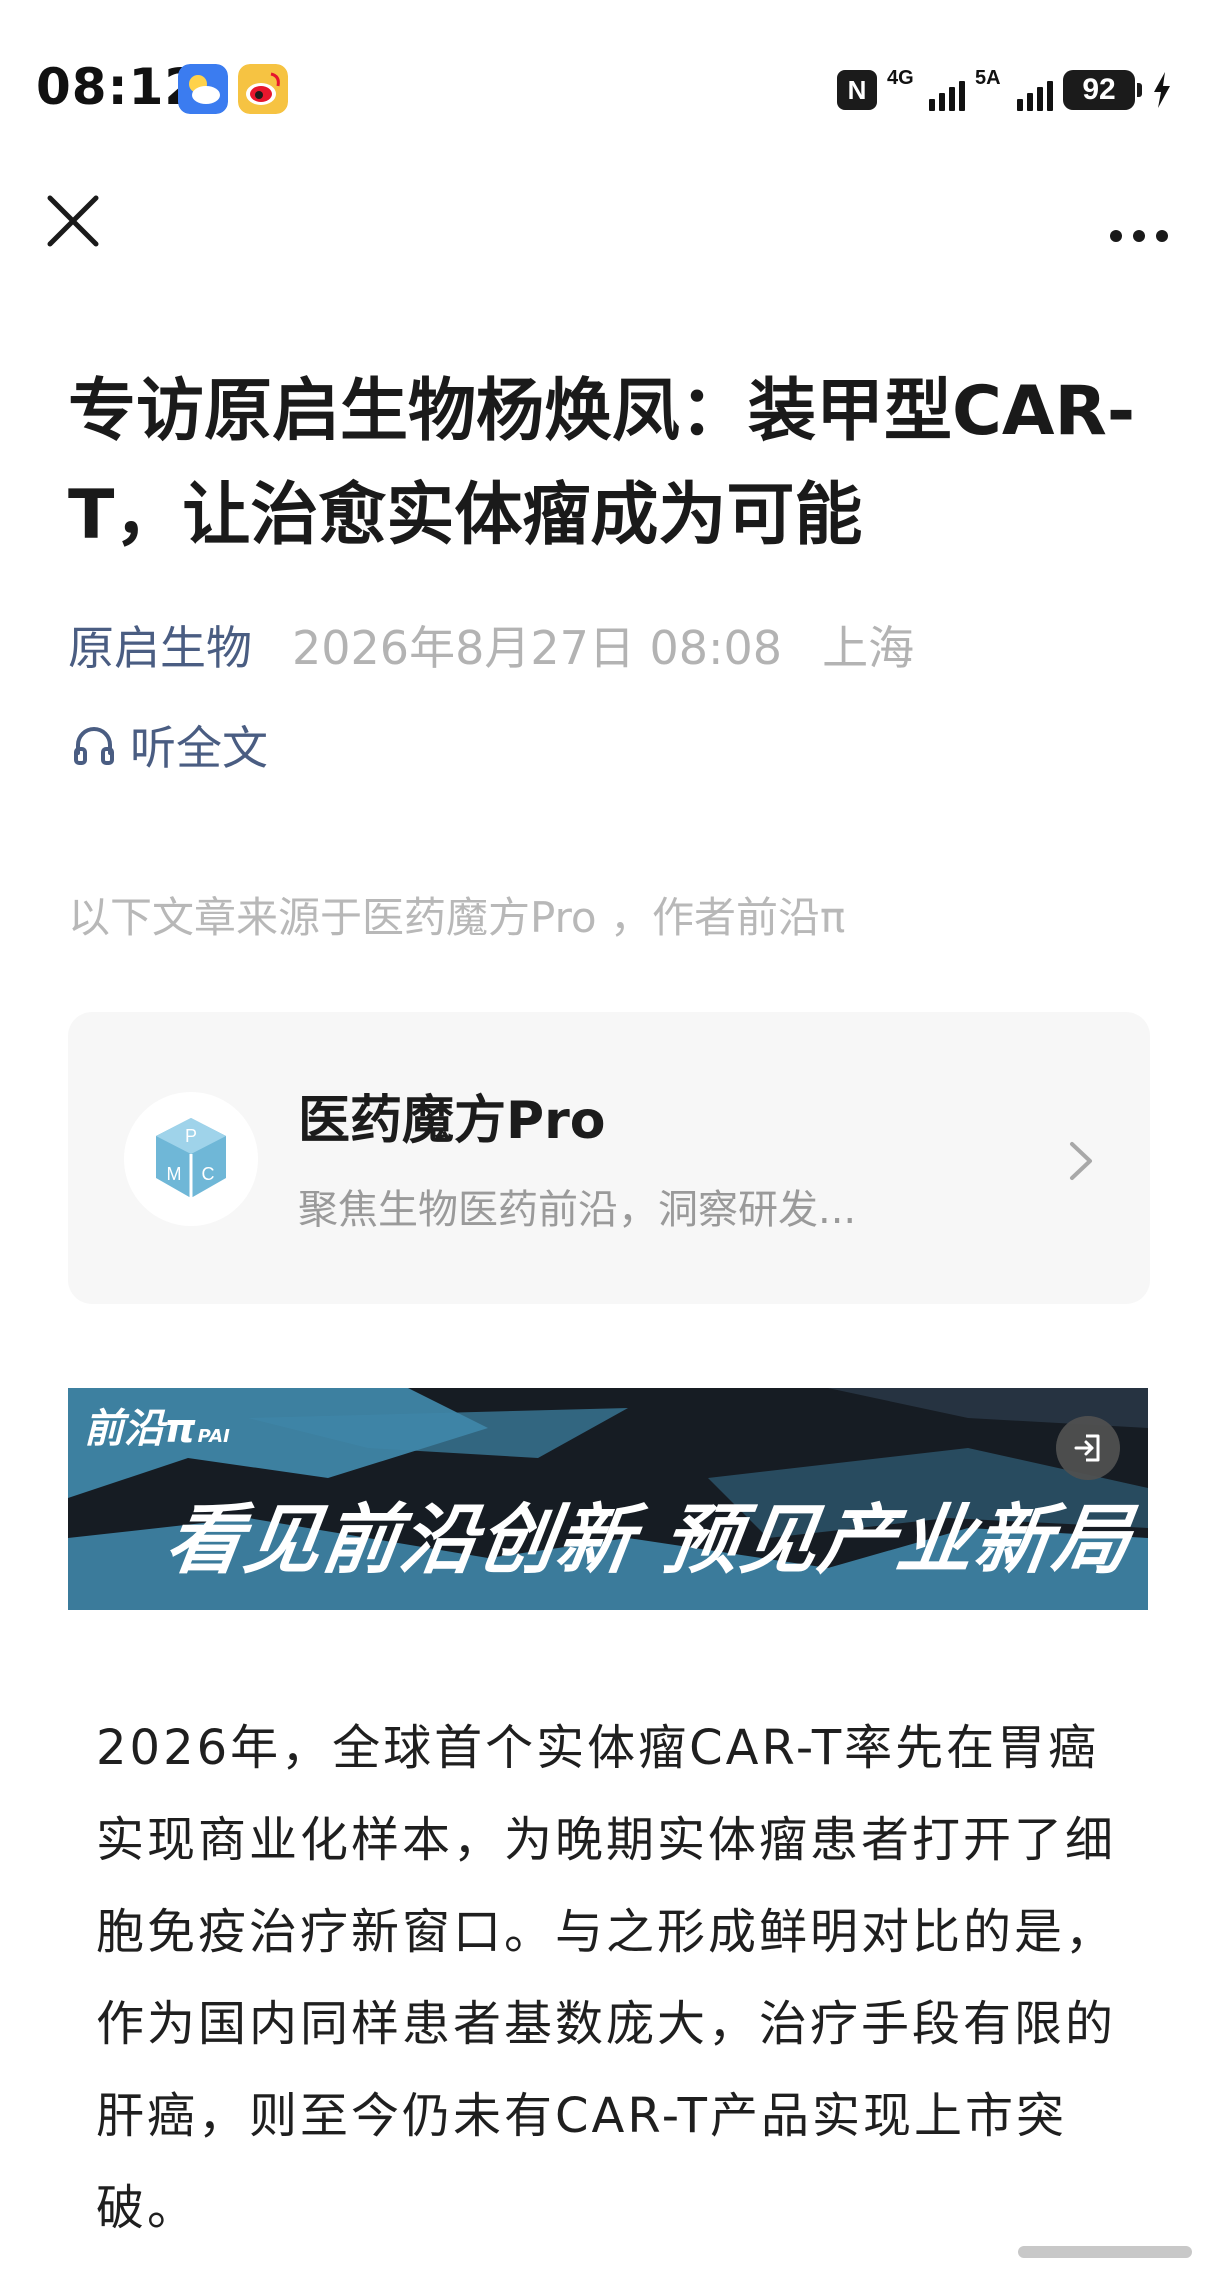 This screenshot has height=2283, width=1224. Describe the element at coordinates (191, 1136) in the screenshot. I see `avatar-letter-p: P` at that location.